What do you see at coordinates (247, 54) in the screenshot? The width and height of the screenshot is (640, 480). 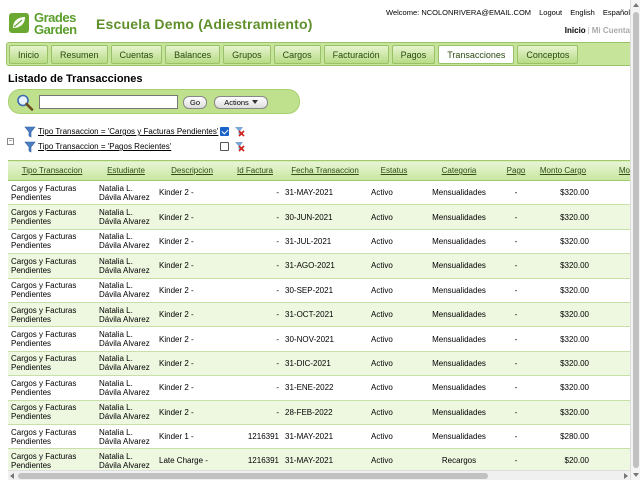 I see `tab-grupos: Grupos` at bounding box center [247, 54].